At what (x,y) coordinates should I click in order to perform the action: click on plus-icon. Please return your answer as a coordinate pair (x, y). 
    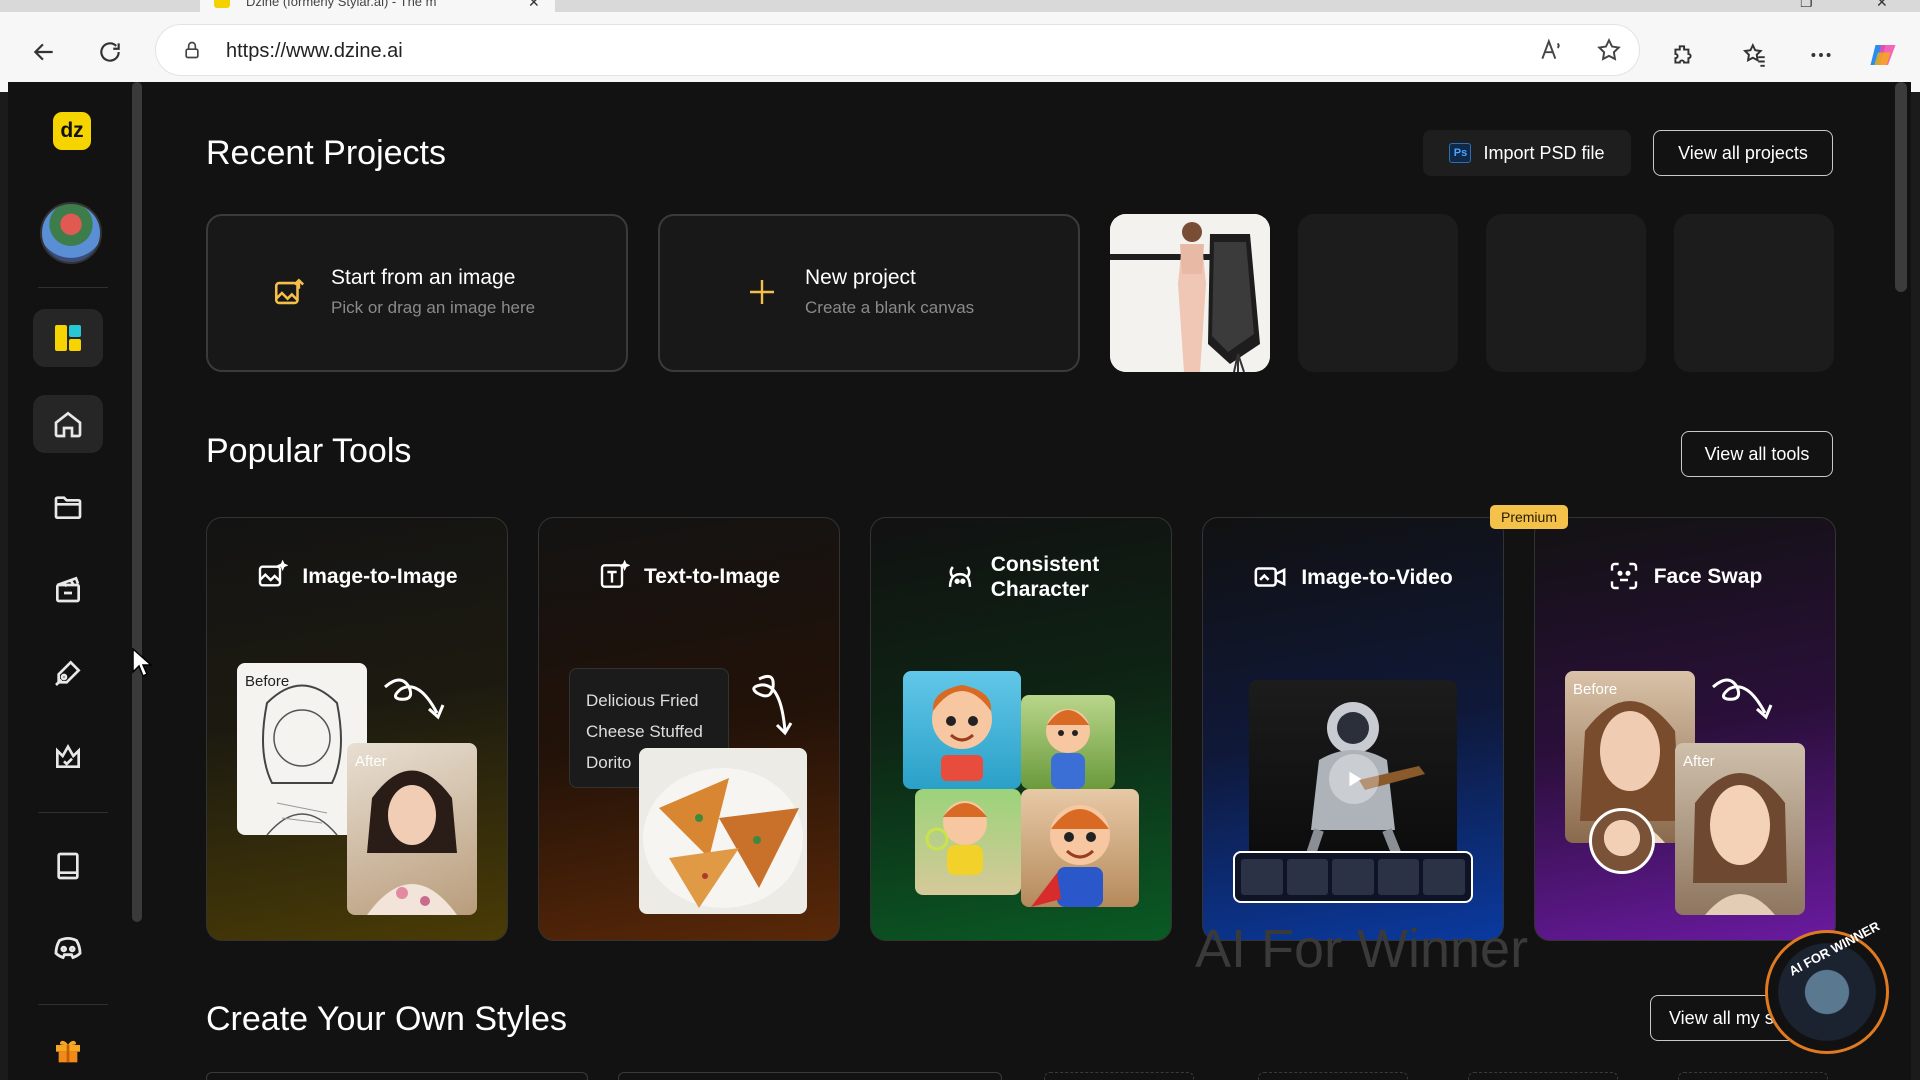
    Looking at the image, I should click on (762, 292).